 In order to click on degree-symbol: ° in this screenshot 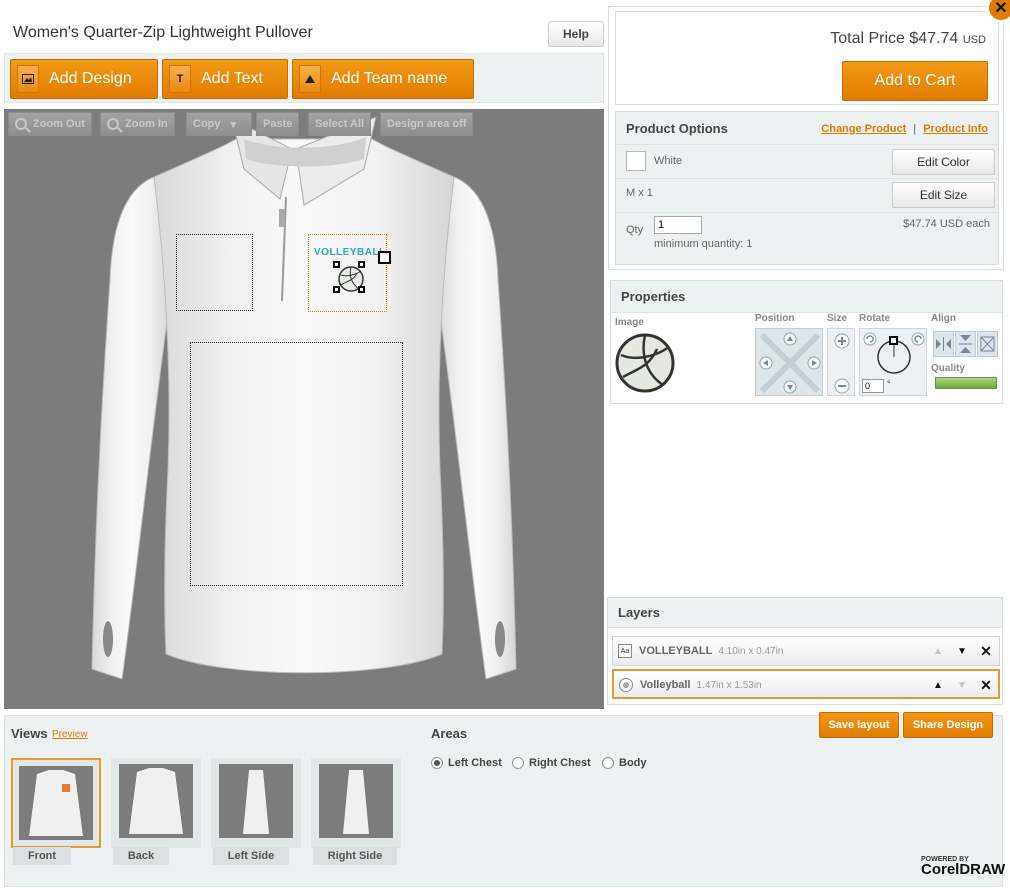, I will do `click(889, 384)`.